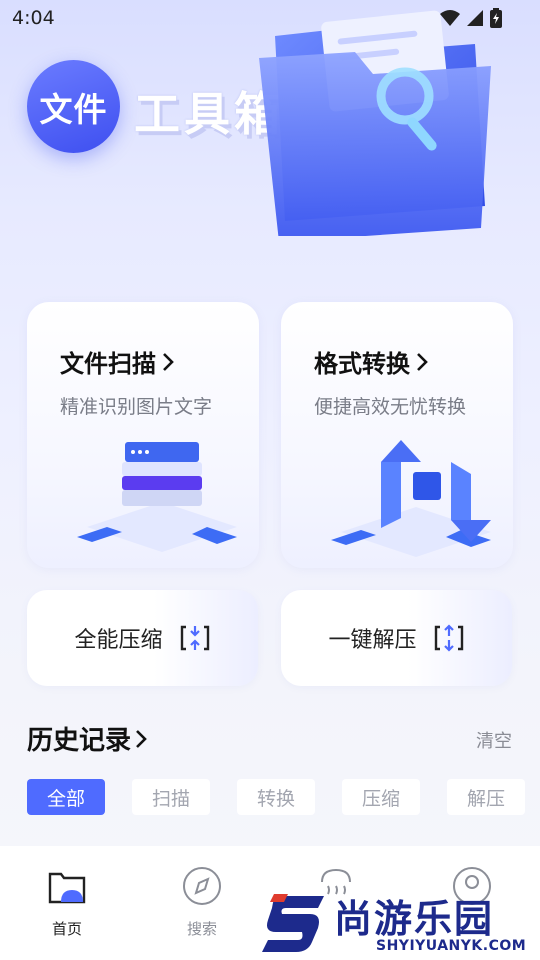  Describe the element at coordinates (362, 364) in the screenshot. I see `format-convert-label: 格式转换` at that location.